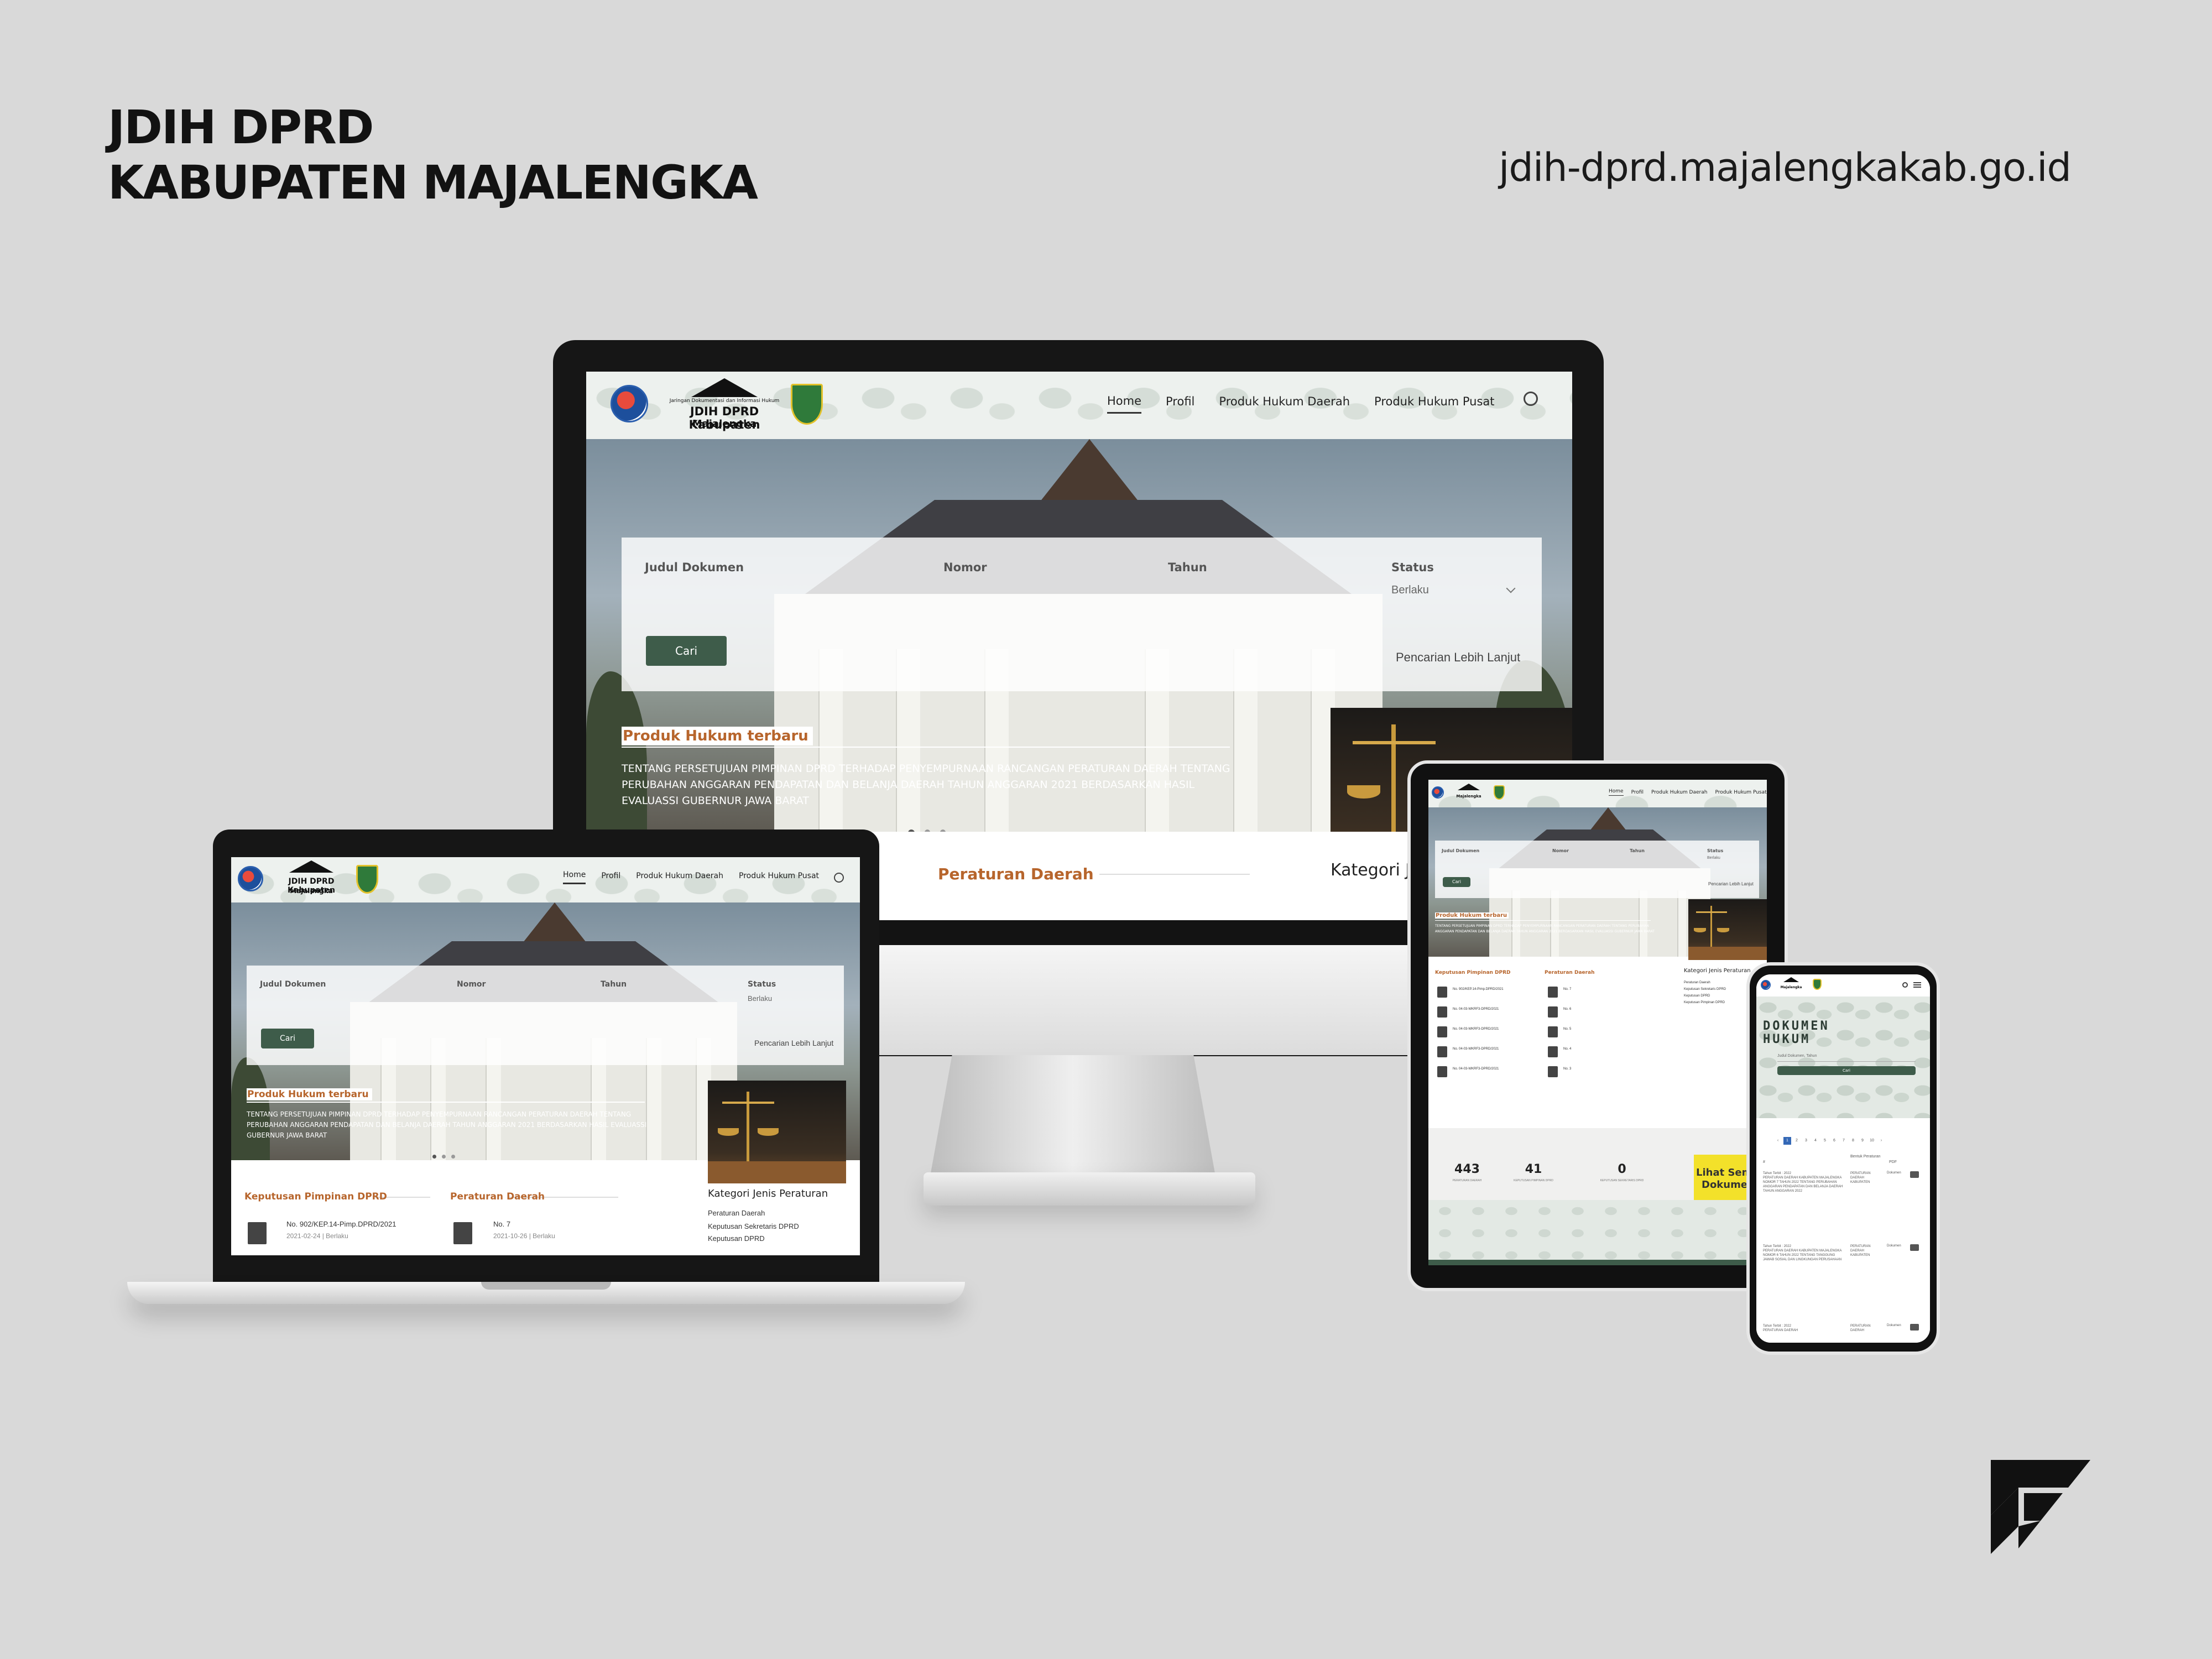 This screenshot has width=2212, height=1659. What do you see at coordinates (1834, 1141) in the screenshot?
I see `pagination-page: 6` at bounding box center [1834, 1141].